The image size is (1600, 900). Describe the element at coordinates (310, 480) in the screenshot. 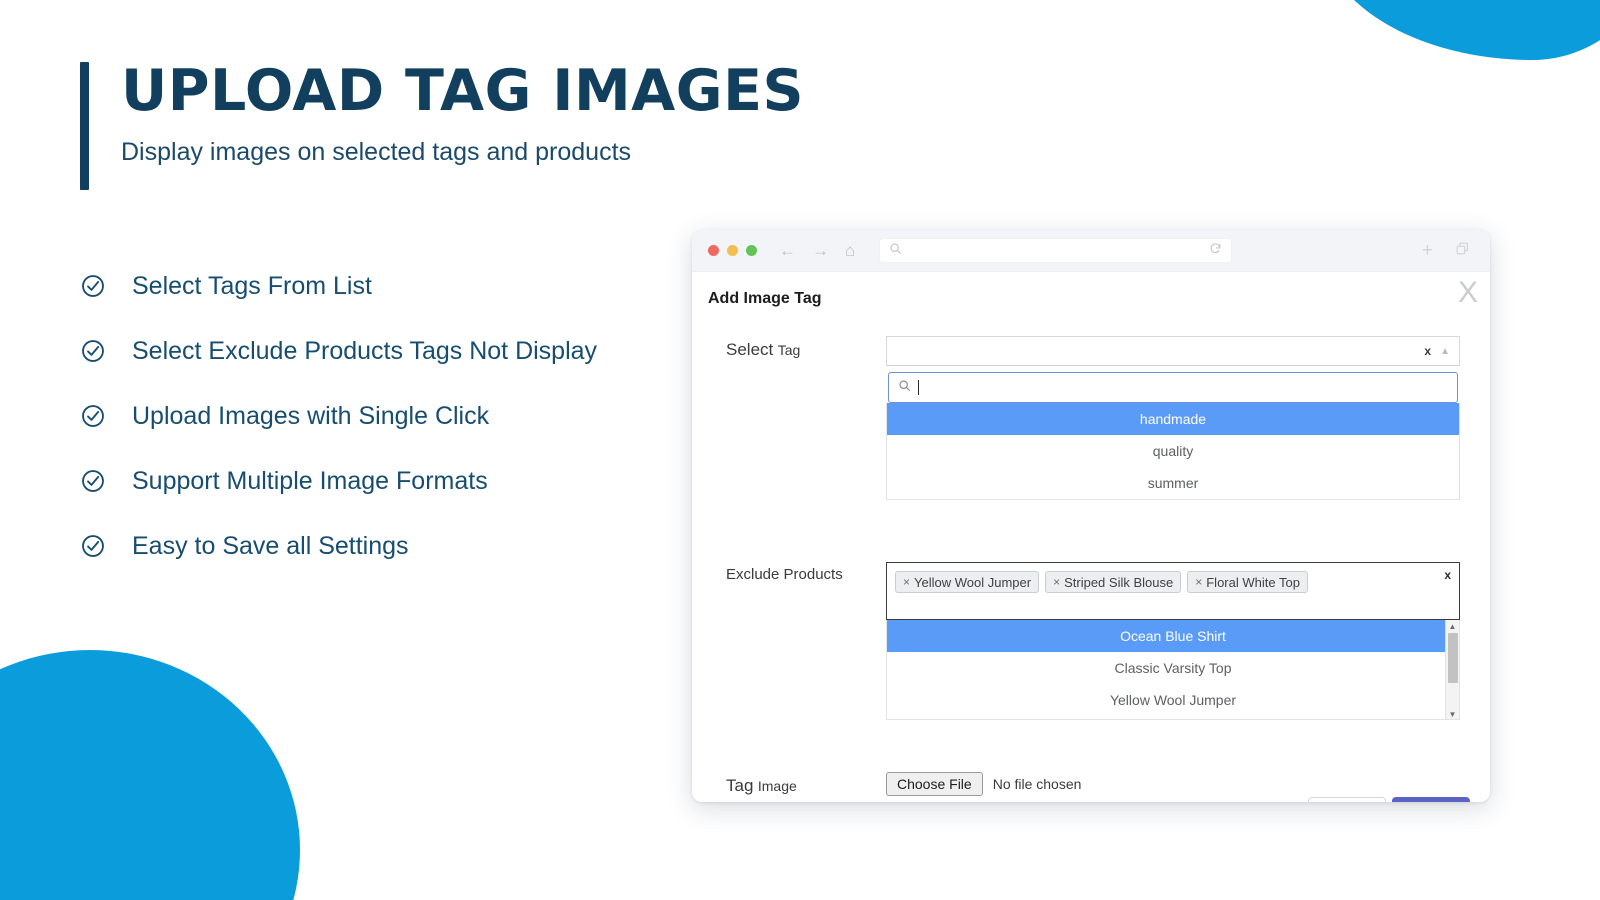

I see `list-item-label: Support Multiple Image Formats` at that location.